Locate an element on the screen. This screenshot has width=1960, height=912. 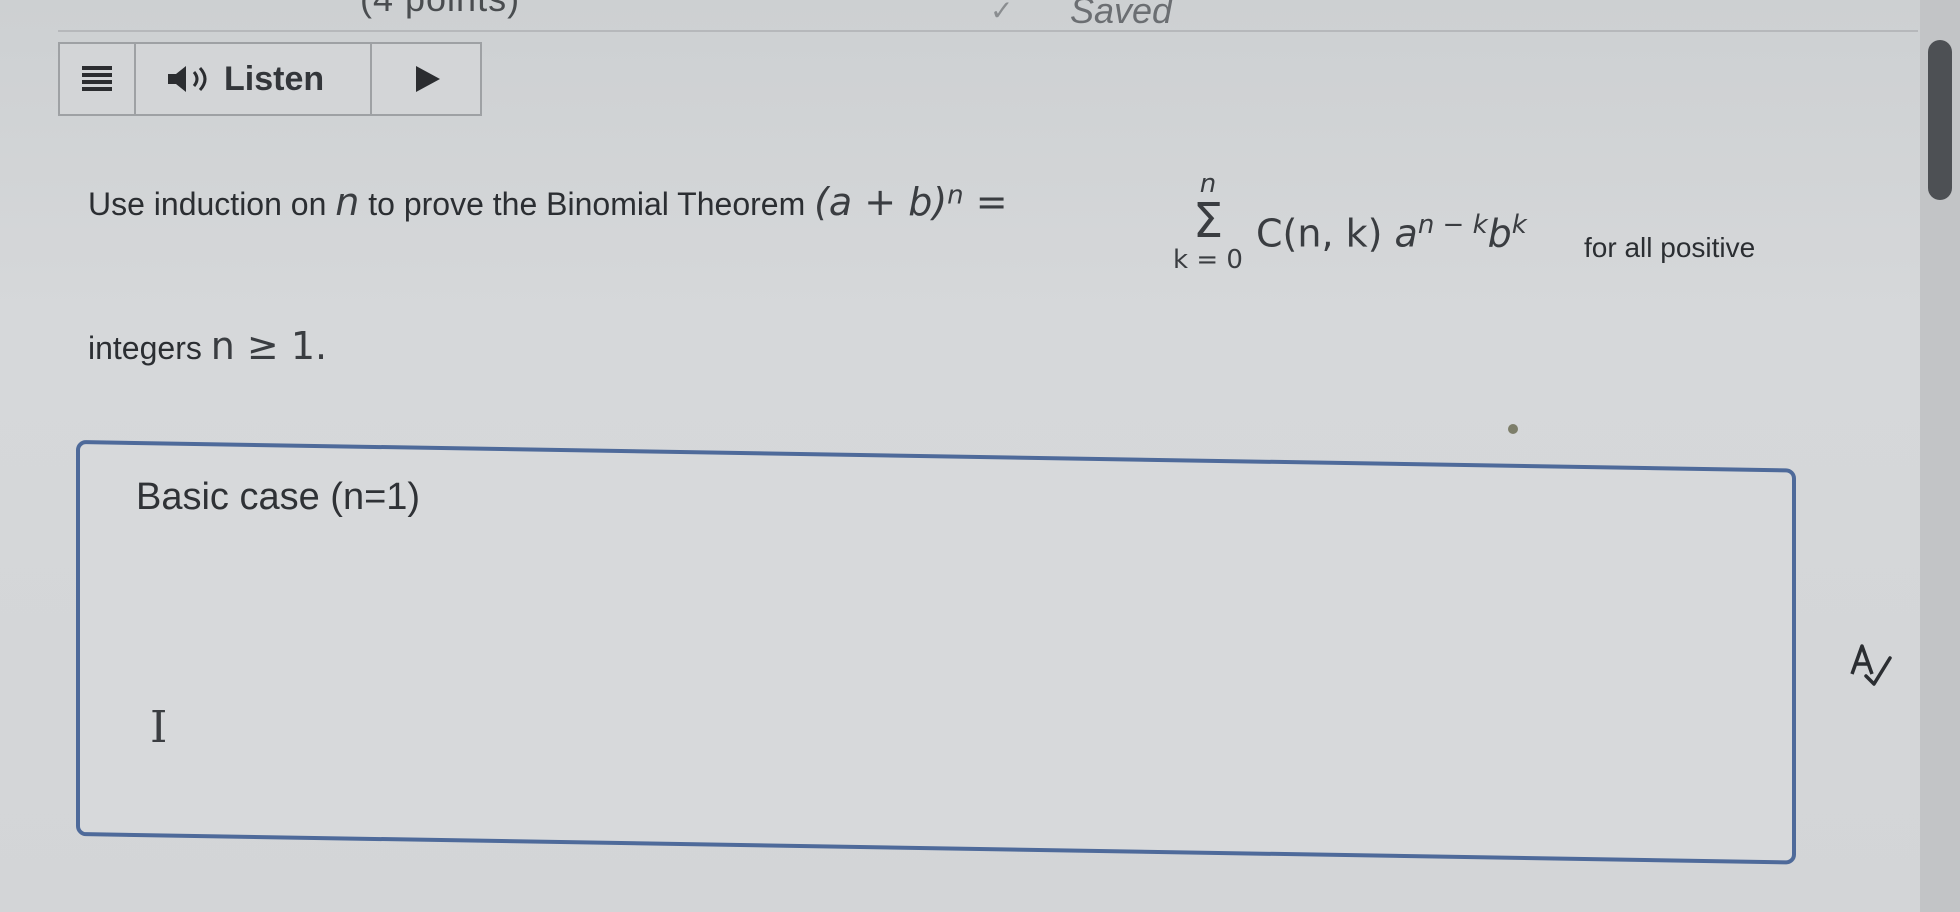
prompt-text-prefix: Use induction on is located at coordinates (212, 204).